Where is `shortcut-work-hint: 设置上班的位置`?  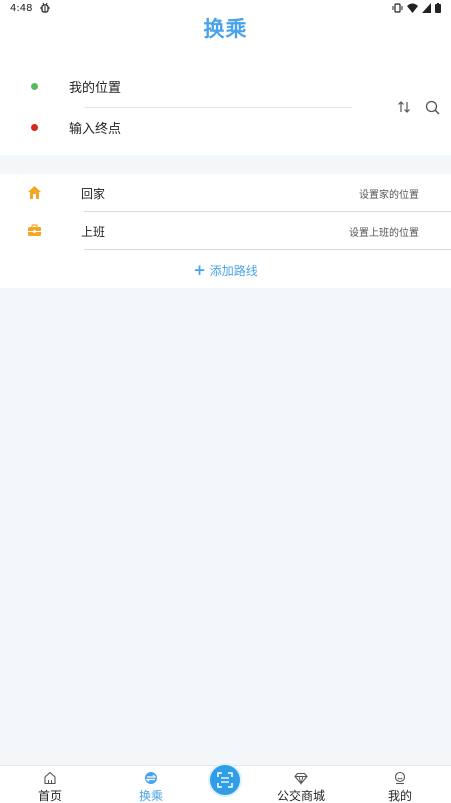
shortcut-work-hint: 设置上班的位置 is located at coordinates (384, 231).